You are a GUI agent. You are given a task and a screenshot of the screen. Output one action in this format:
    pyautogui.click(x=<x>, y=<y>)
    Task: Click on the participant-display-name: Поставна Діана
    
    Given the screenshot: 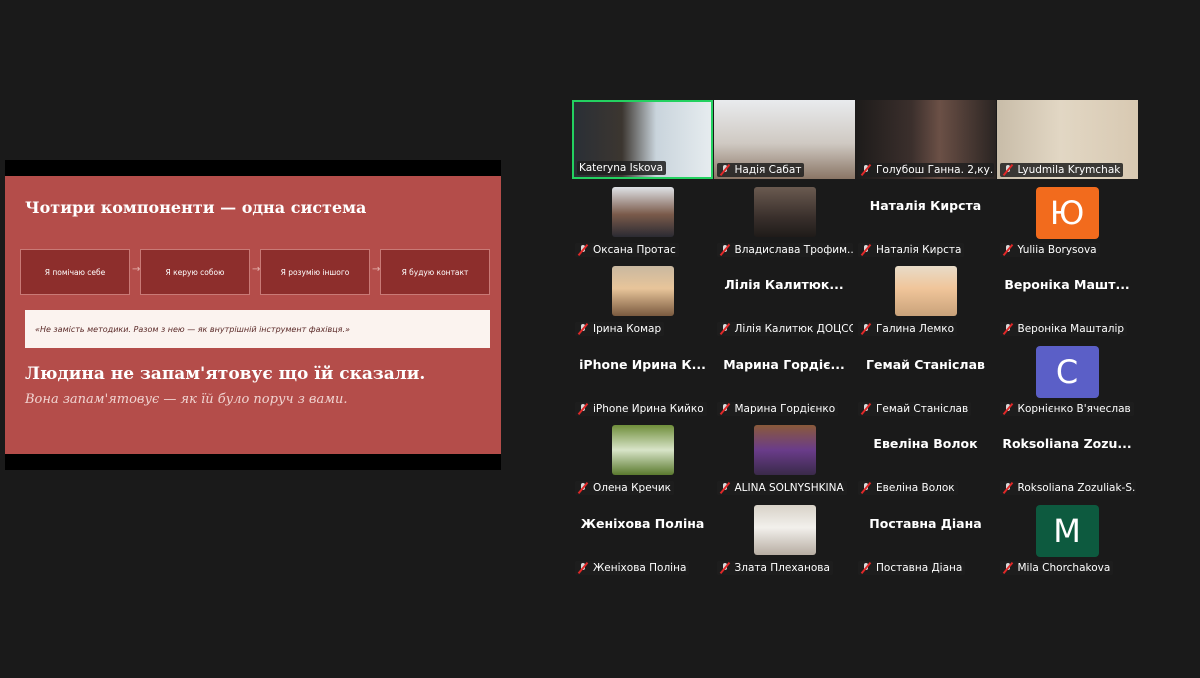 What is the action you would take?
    pyautogui.click(x=925, y=523)
    